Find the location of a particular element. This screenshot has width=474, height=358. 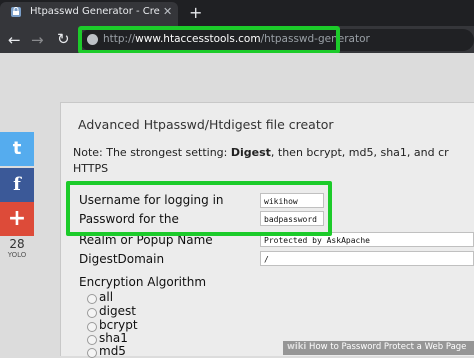

digest-domain-input: / is located at coordinates (367, 258).